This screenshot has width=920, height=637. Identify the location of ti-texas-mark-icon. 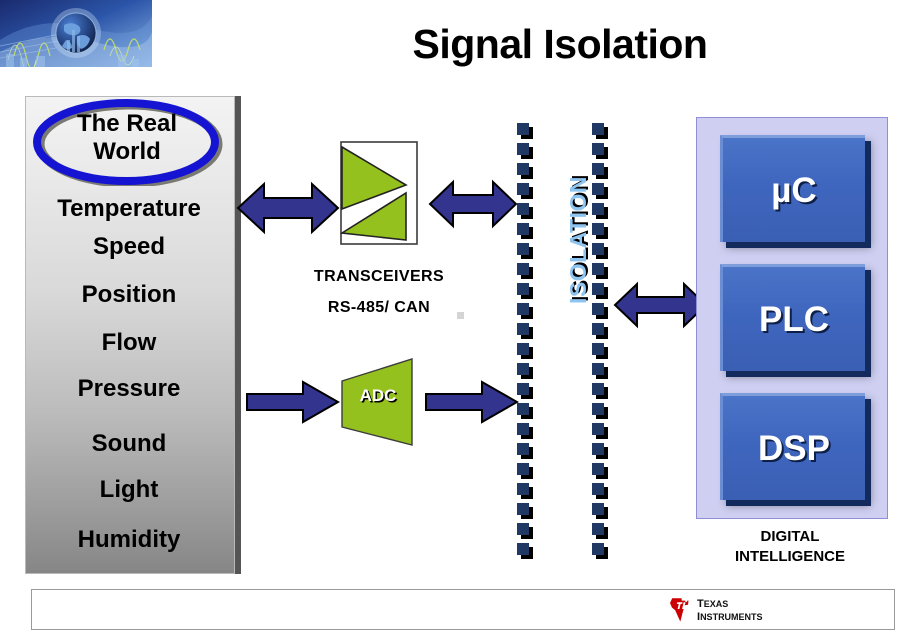
(679, 609).